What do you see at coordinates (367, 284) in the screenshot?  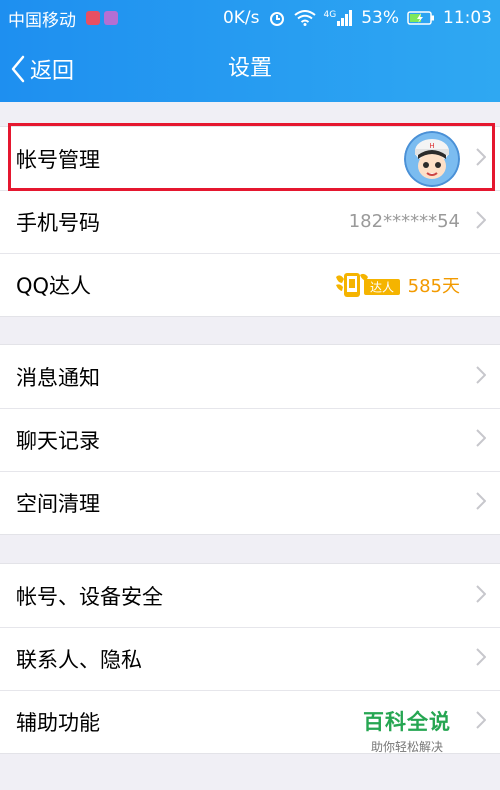 I see `qq-expert-icon: 达人` at bounding box center [367, 284].